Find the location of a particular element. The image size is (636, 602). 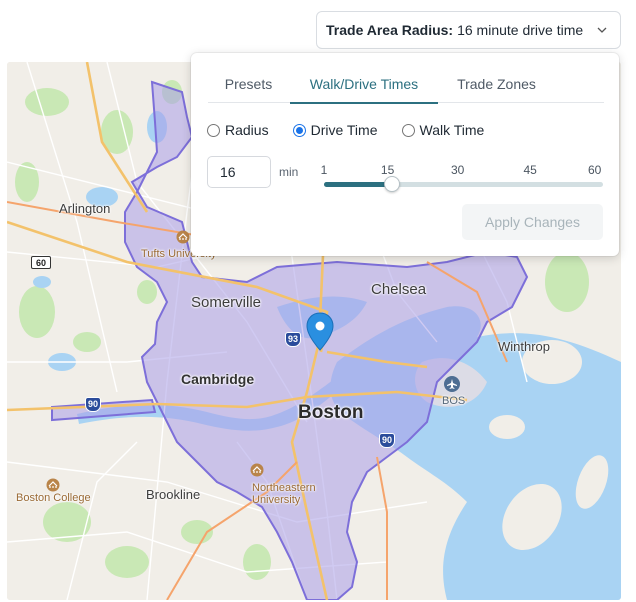

map-label-northeastern: Northeastern University is located at coordinates (284, 494).